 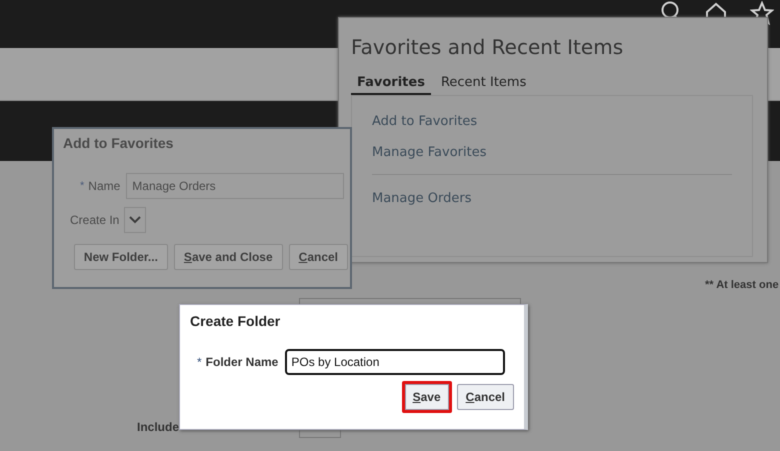 I want to click on name-field: Manage Orders, so click(x=235, y=186).